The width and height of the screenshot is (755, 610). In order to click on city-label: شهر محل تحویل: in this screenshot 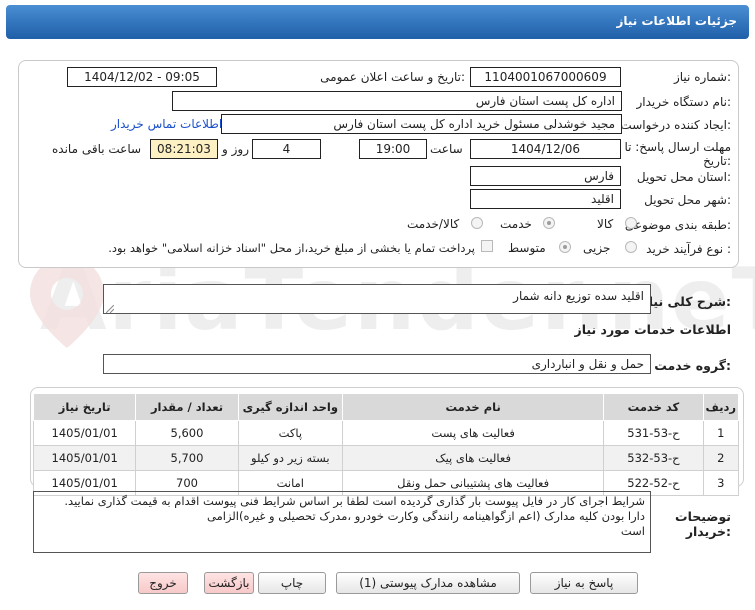, I will do `click(687, 200)`.